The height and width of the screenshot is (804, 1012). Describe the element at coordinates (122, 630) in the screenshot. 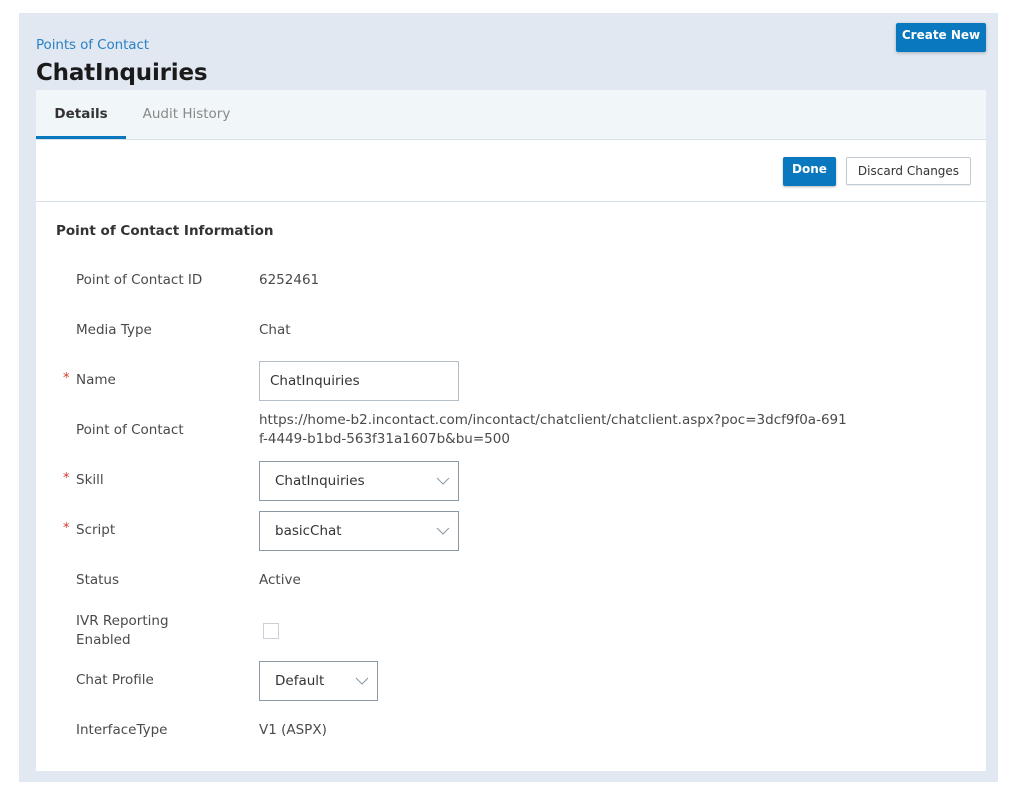

I see `ivr-reporting-label: IVR Reporting Enabled` at that location.